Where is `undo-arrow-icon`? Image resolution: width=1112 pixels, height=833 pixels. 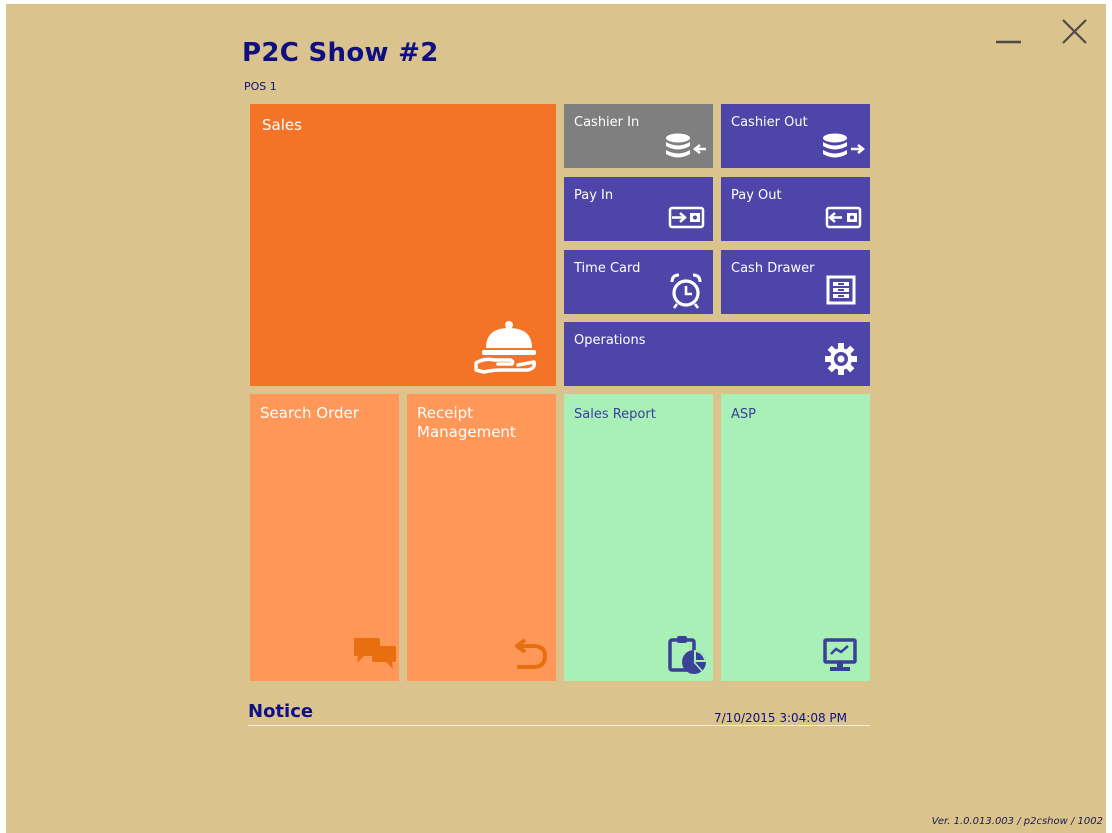 undo-arrow-icon is located at coordinates (531, 653).